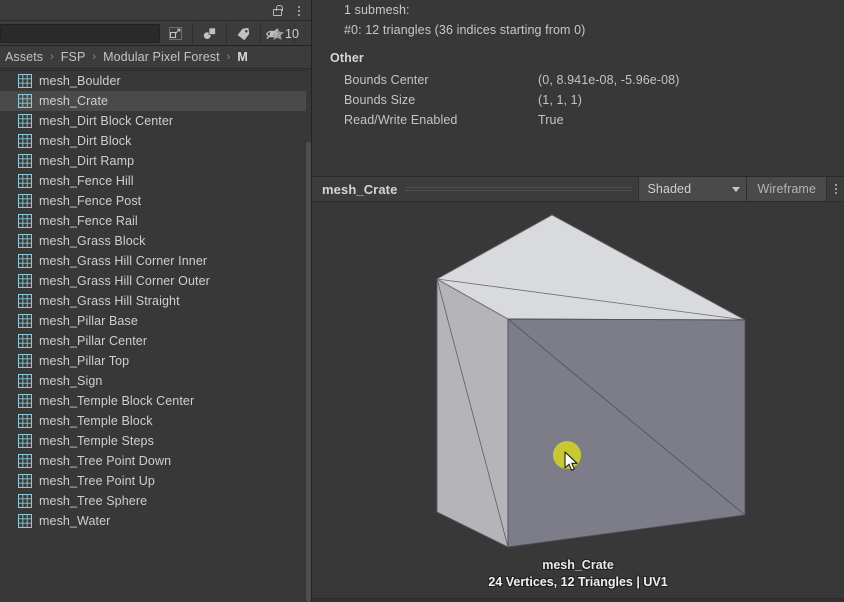 The width and height of the screenshot is (844, 602). What do you see at coordinates (109, 301) in the screenshot?
I see `asset-item-label: mesh_Grass Hill Straight` at bounding box center [109, 301].